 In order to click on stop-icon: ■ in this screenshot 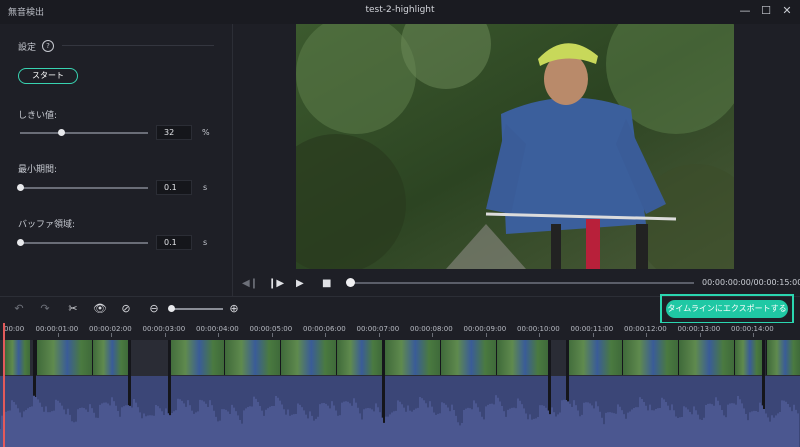, I will do `click(326, 283)`.